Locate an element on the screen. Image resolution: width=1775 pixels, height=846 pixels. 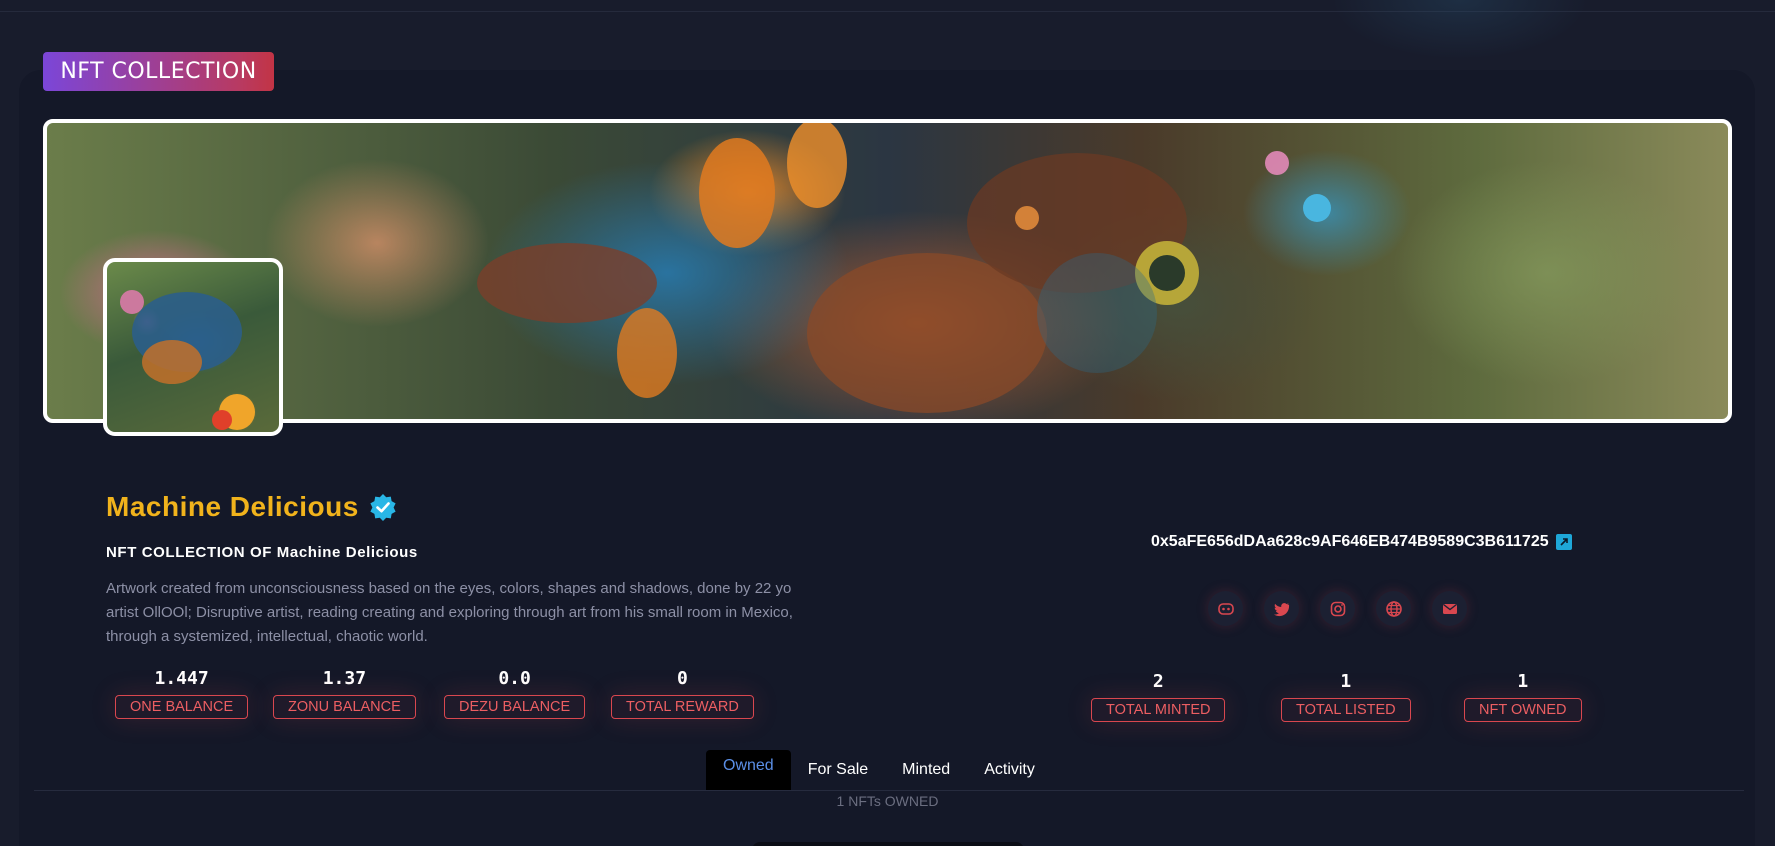
tab-for-sale: For Sale is located at coordinates (838, 770).